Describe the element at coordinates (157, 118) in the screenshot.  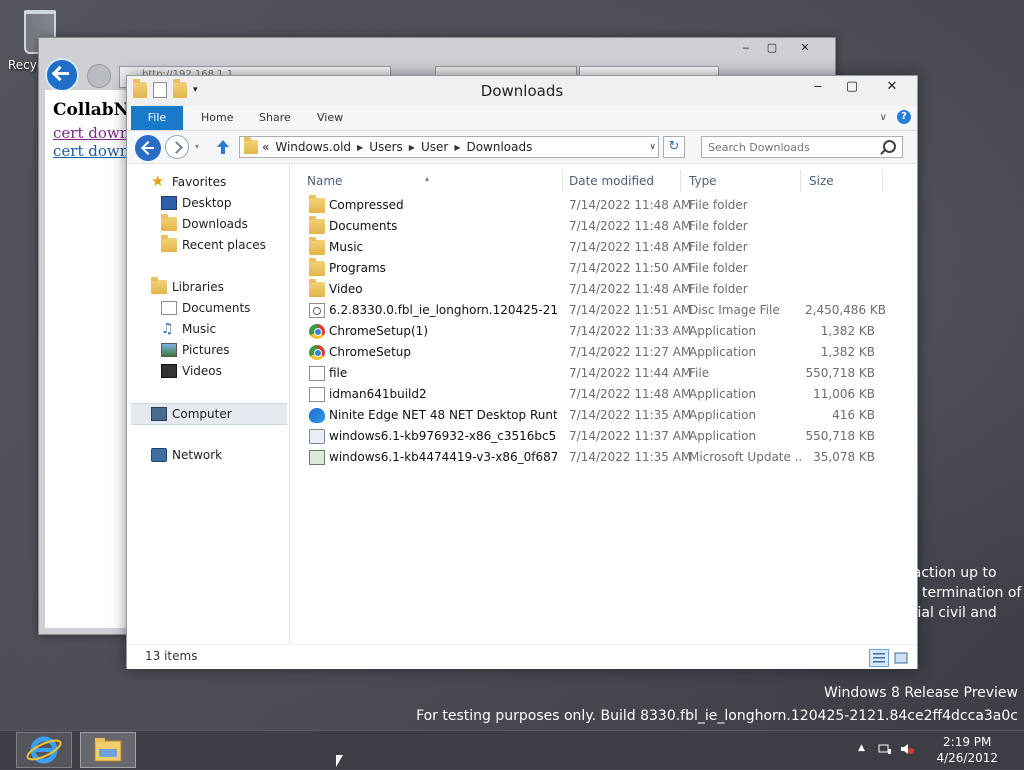
I see `tab-file: File` at that location.